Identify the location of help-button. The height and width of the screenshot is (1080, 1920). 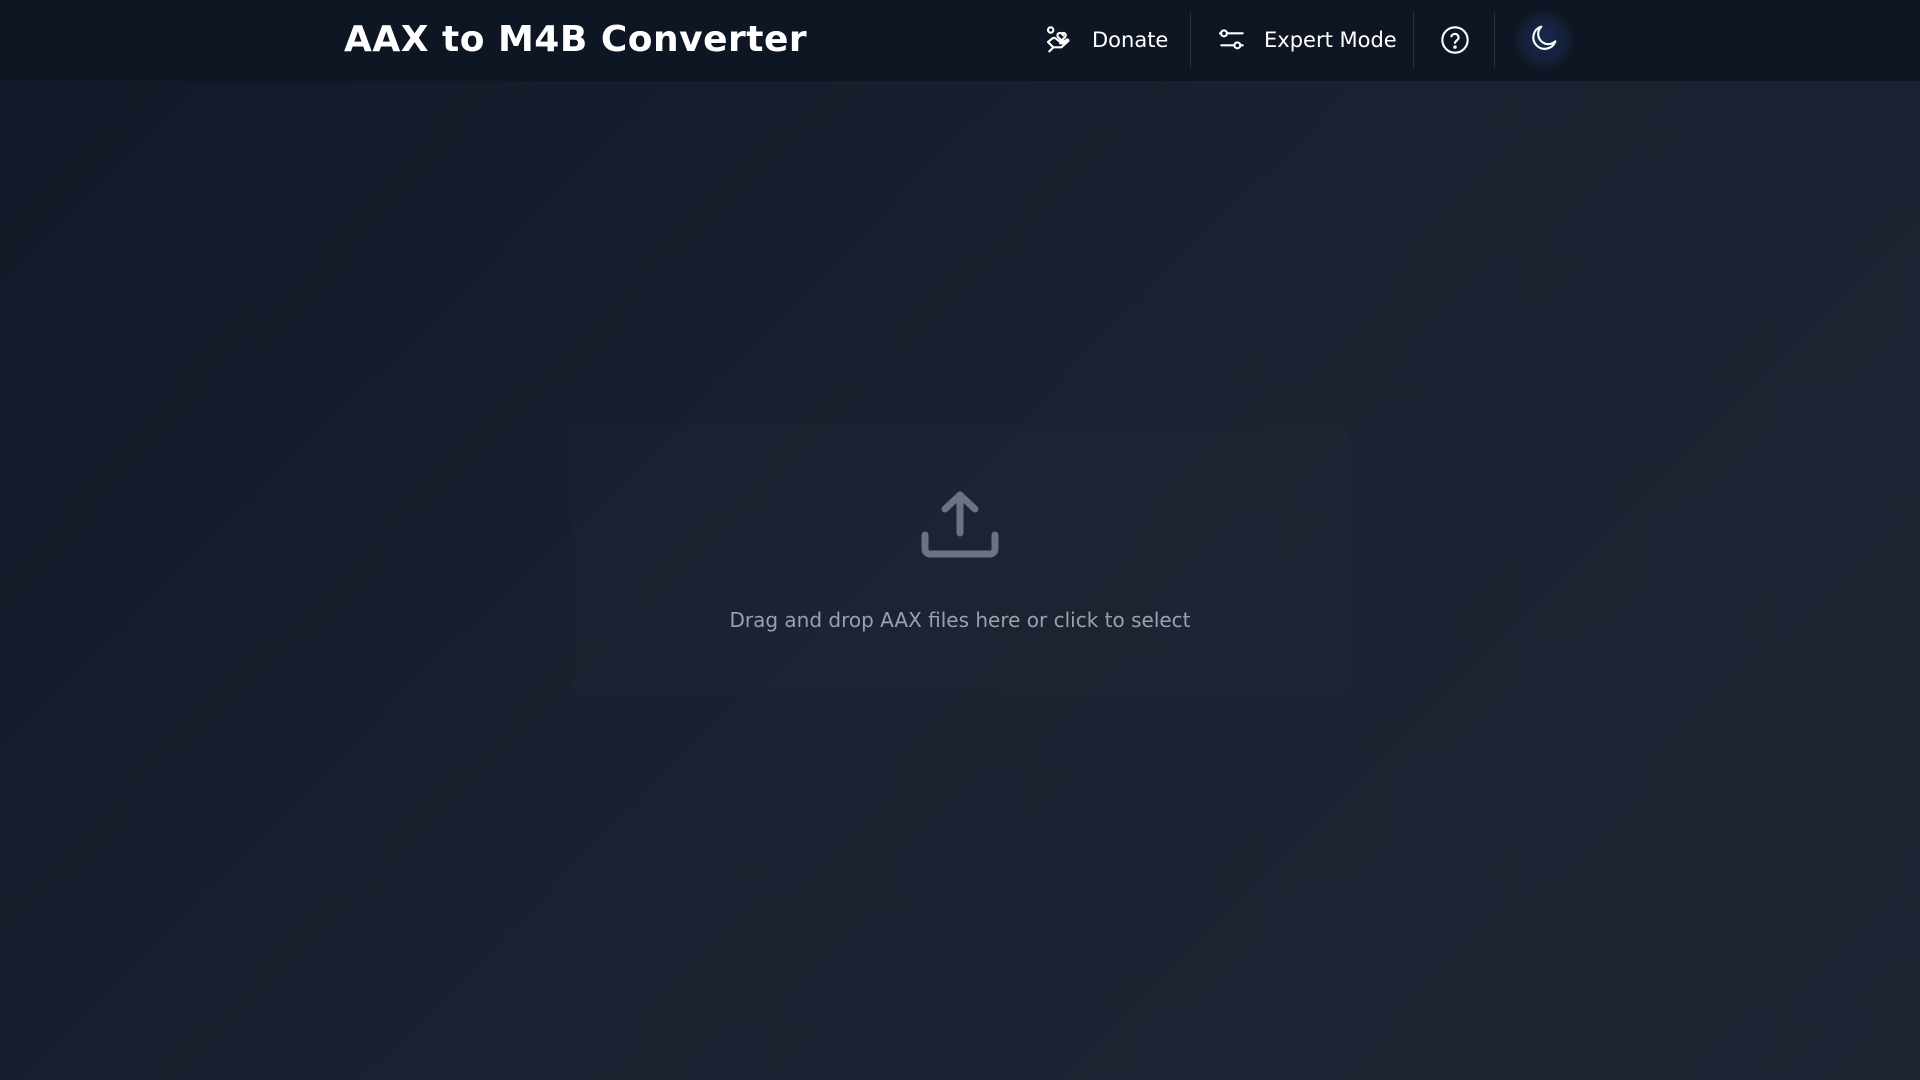
(1455, 40).